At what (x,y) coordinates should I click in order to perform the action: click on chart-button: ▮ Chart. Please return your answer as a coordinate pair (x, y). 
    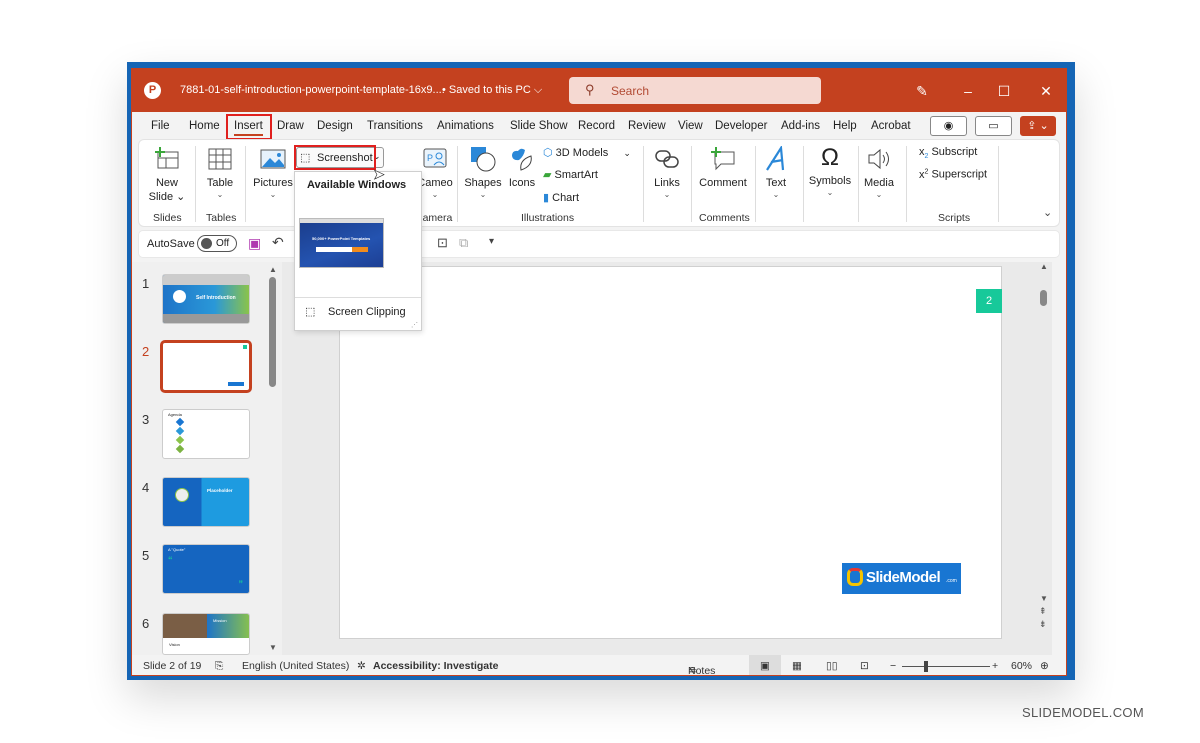
    Looking at the image, I should click on (561, 197).